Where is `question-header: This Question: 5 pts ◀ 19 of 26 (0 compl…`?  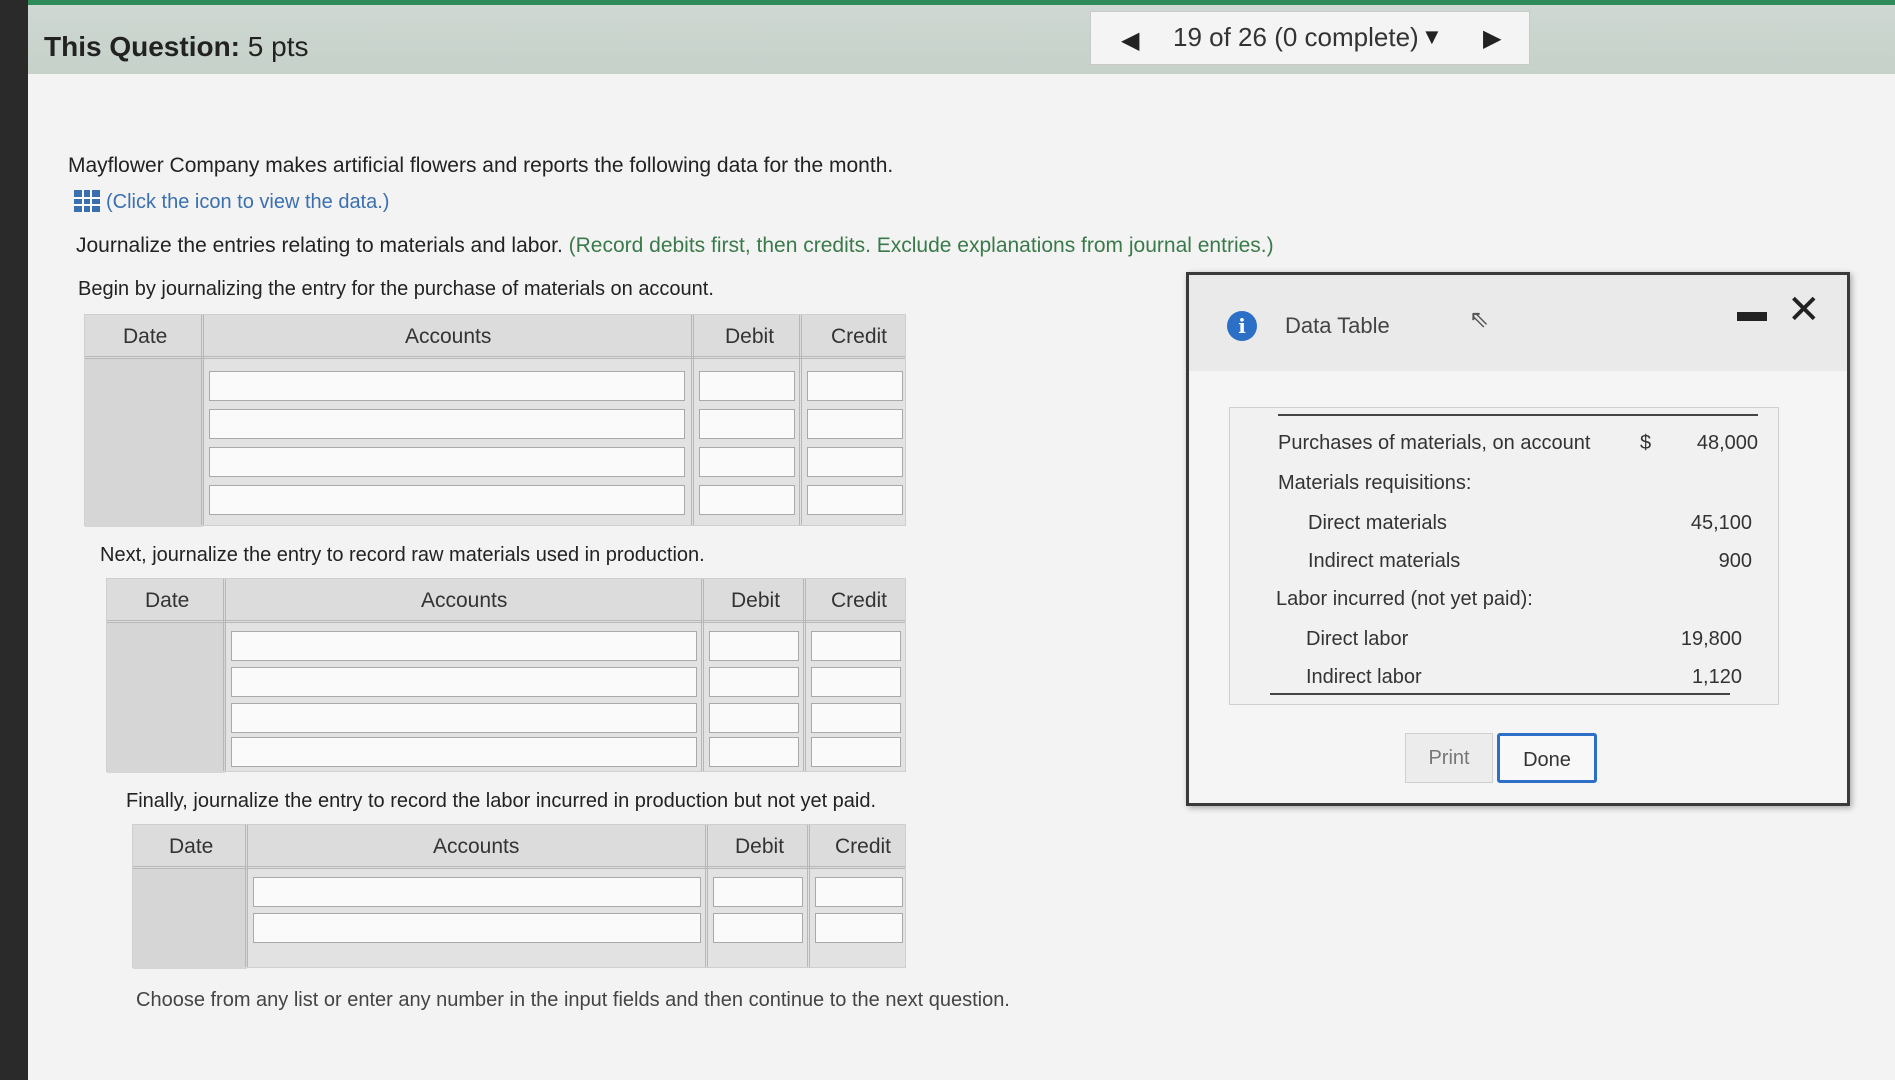 question-header: This Question: 5 pts ◀ 19 of 26 (0 compl… is located at coordinates (961, 37).